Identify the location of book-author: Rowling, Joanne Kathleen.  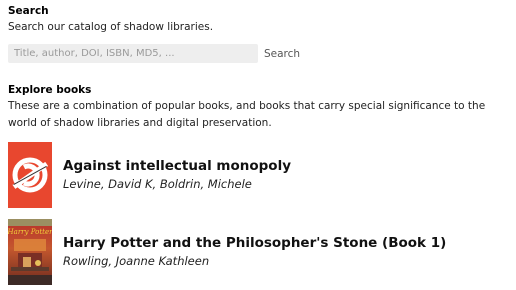
(136, 261).